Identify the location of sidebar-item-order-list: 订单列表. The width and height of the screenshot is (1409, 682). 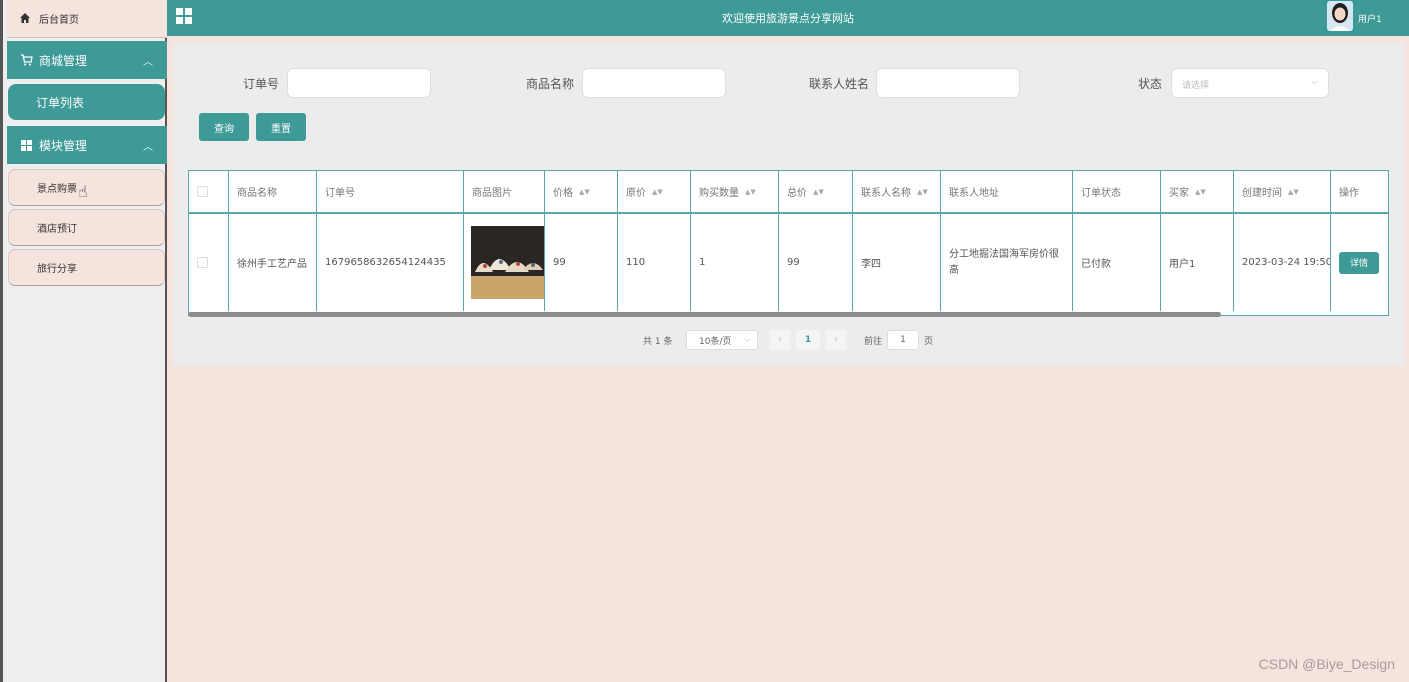
(86, 102).